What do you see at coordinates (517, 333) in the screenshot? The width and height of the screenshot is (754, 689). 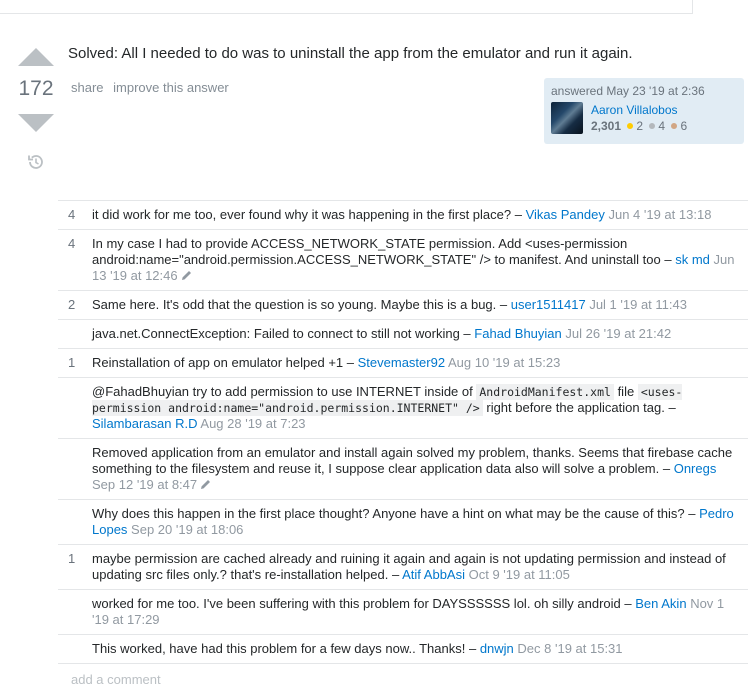 I see `comment-user-link: Fahad Bhuyian` at bounding box center [517, 333].